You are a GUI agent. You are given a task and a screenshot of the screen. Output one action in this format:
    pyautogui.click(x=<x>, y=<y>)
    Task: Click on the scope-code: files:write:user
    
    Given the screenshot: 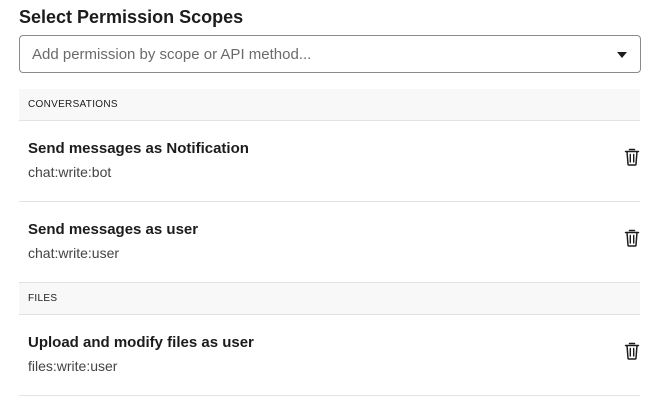 What is the action you would take?
    pyautogui.click(x=73, y=366)
    